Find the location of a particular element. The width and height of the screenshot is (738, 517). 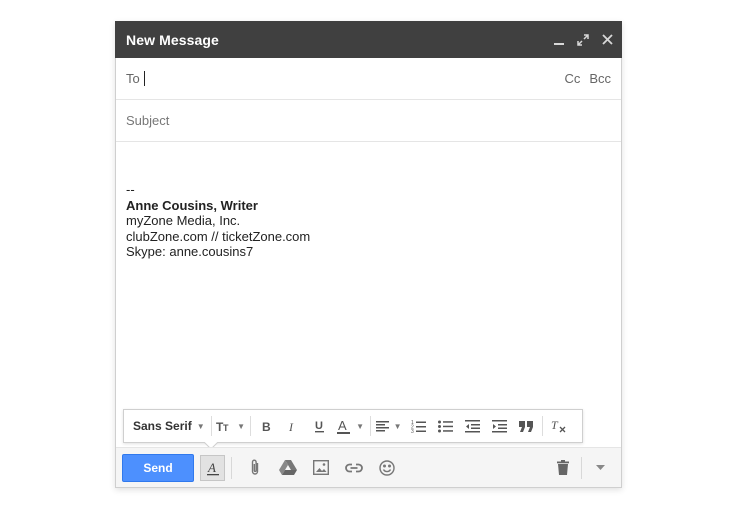

compose-titlebar: New Message is located at coordinates (368, 39).